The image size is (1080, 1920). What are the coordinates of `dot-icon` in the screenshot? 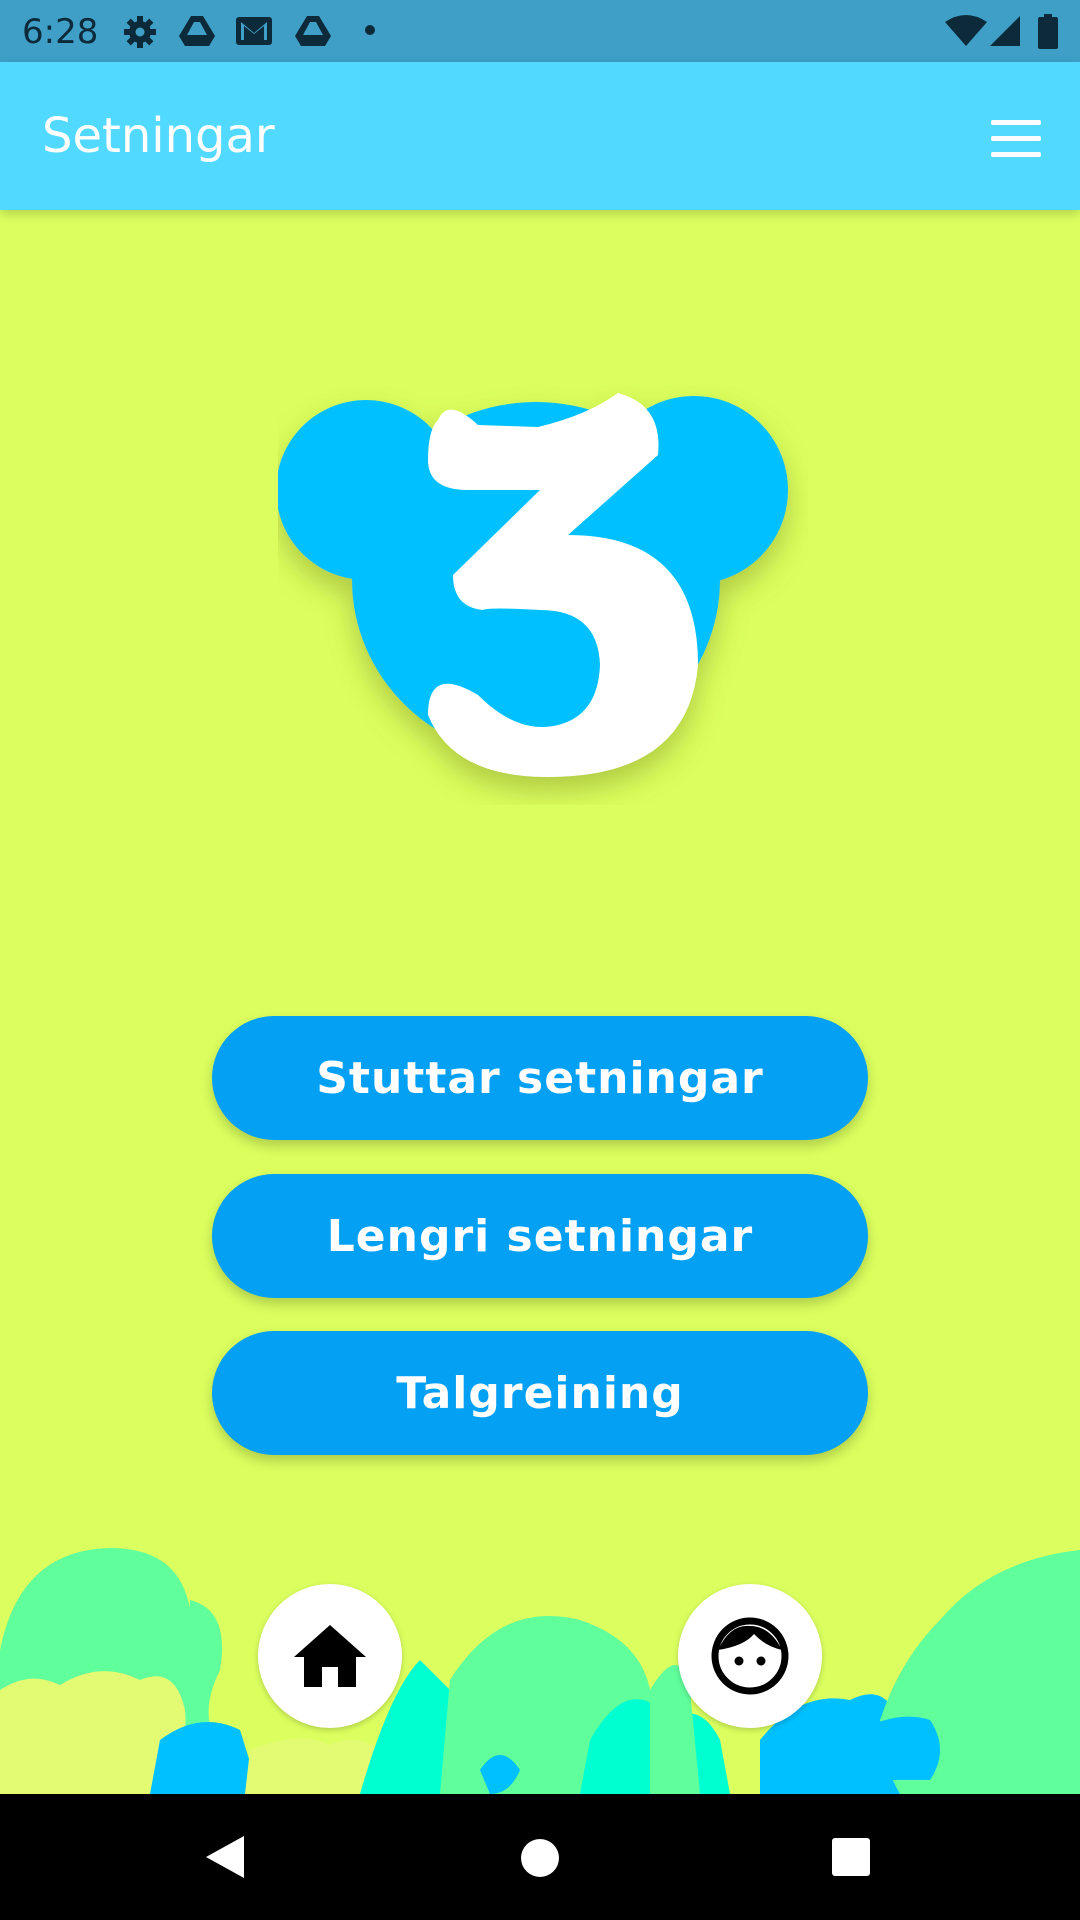 It's located at (370, 30).